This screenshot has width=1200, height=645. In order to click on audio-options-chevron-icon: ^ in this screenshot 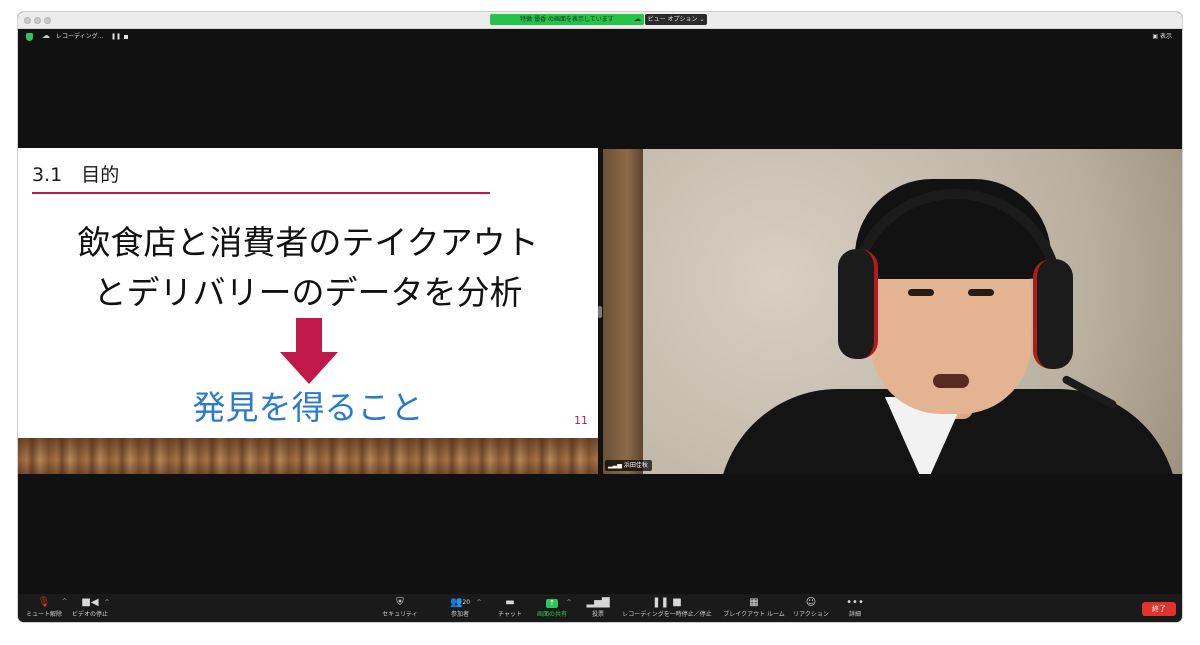, I will do `click(64, 601)`.